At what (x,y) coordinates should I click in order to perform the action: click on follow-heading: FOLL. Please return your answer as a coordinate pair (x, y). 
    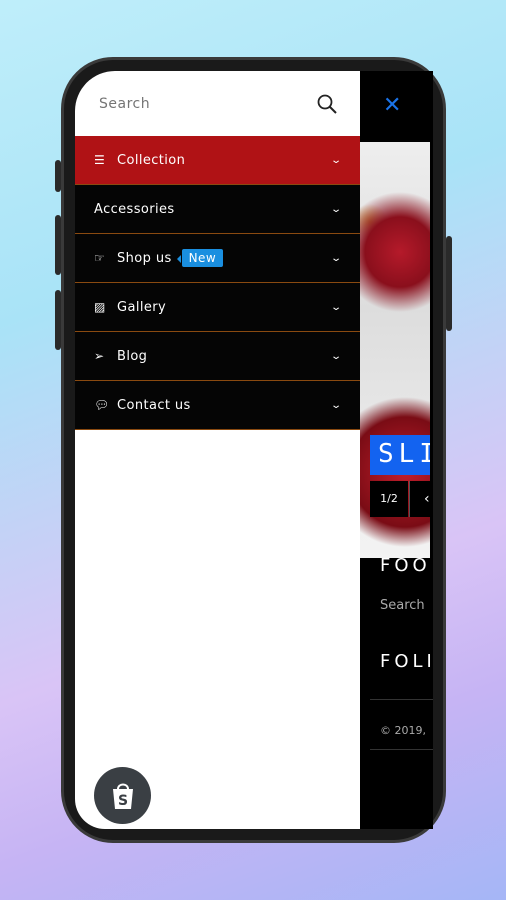
    Looking at the image, I should click on (405, 661).